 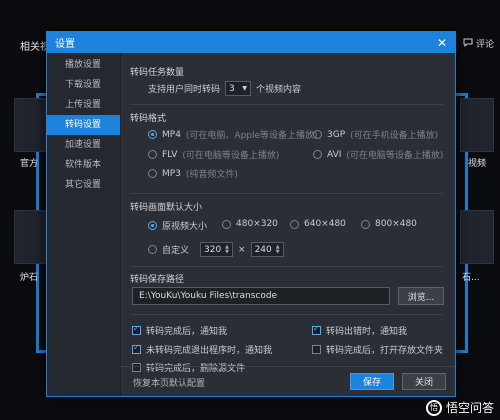 I want to click on sidebar-item-download: 下载设置, so click(x=83, y=85).